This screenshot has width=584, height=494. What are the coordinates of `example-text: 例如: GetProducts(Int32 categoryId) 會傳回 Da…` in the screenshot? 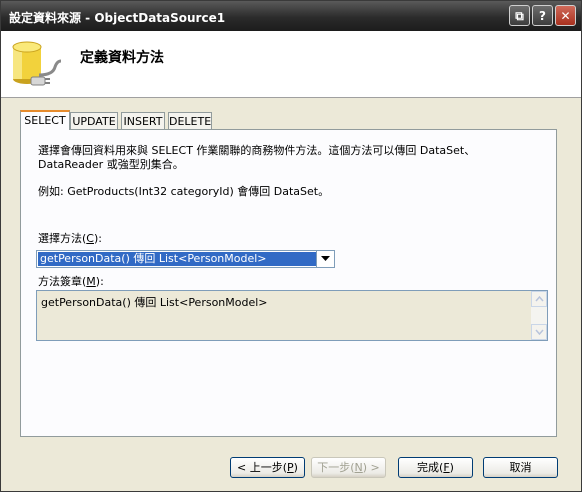 It's located at (184, 191).